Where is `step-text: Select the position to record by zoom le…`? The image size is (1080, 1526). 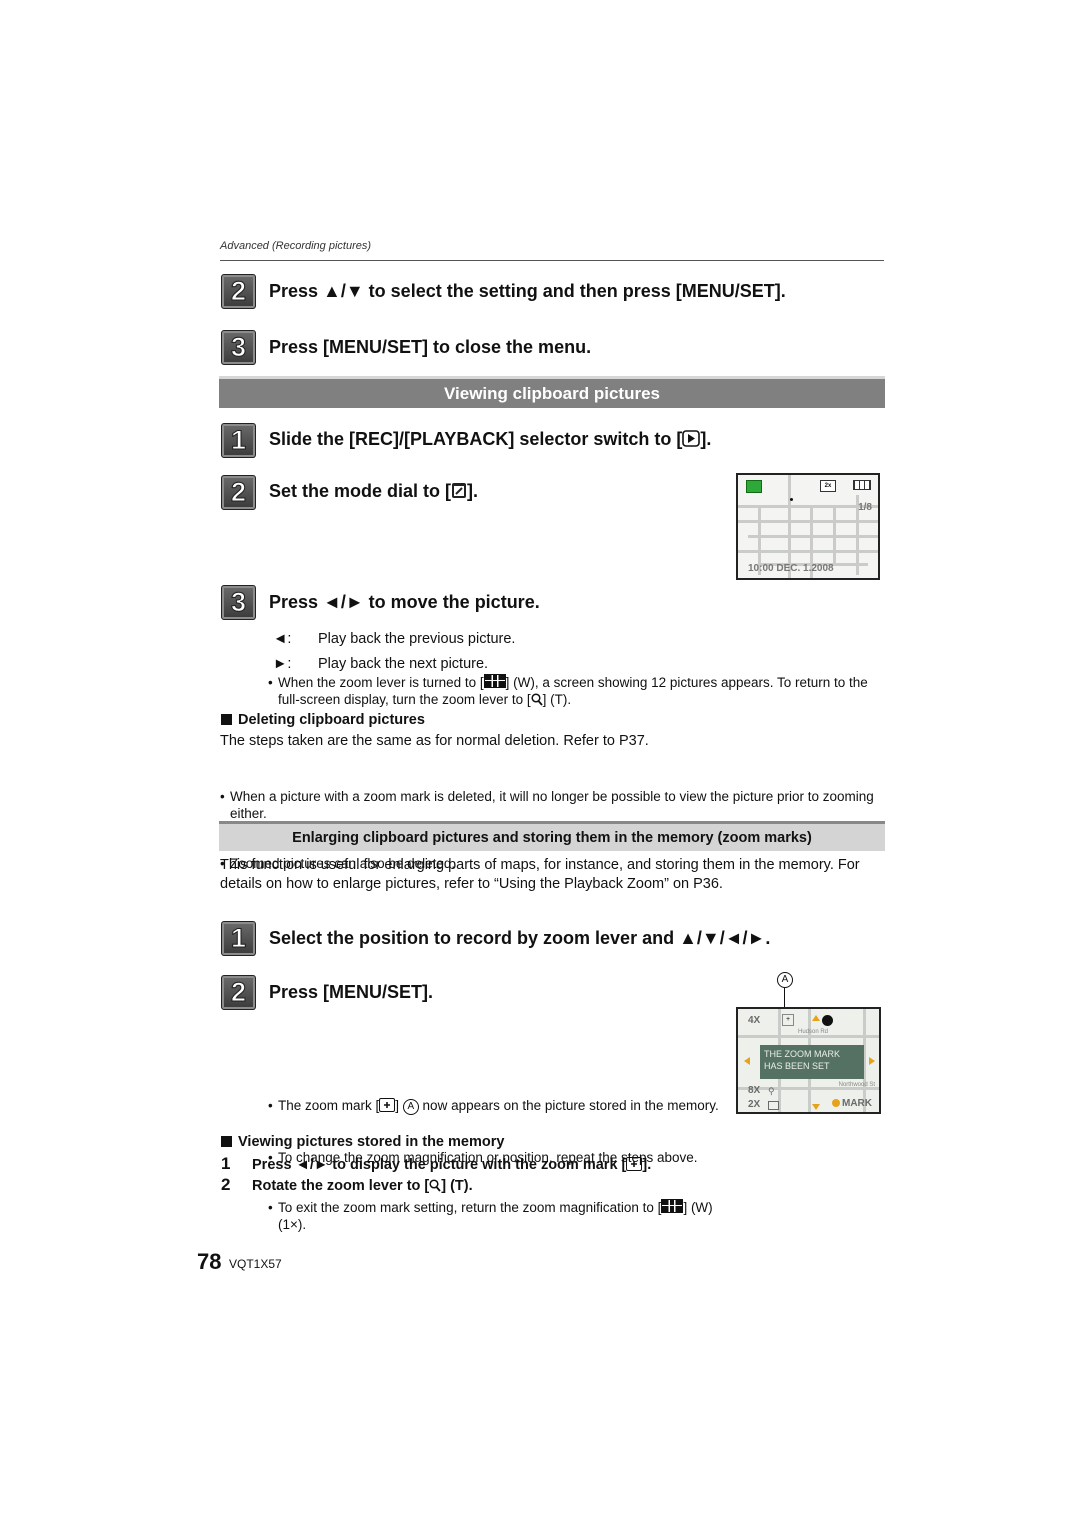
step-text: Select the position to record by zoom le… is located at coordinates (520, 938).